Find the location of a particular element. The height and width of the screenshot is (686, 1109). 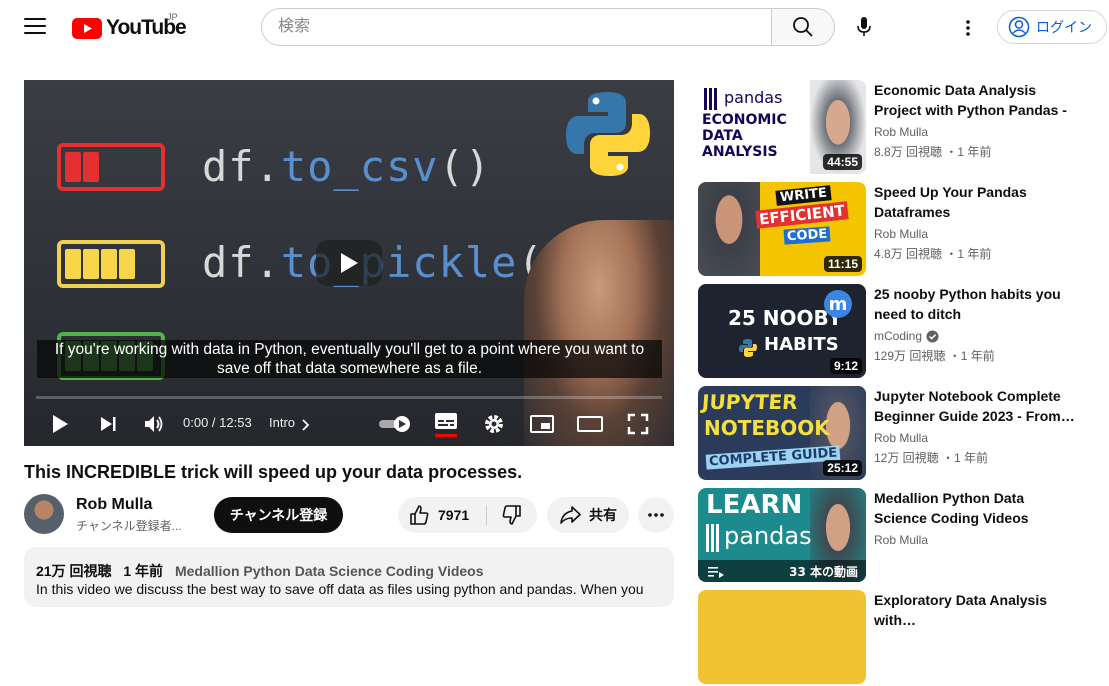

fullscreen-icon is located at coordinates (638, 424).